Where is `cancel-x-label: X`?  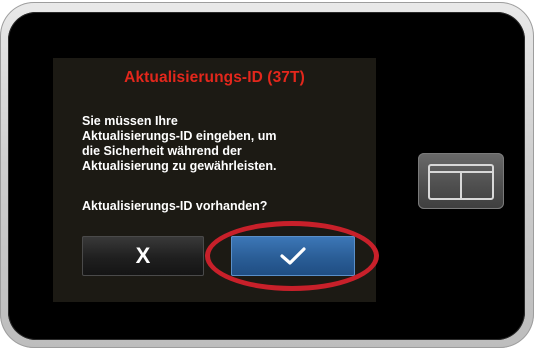
cancel-x-label: X is located at coordinates (143, 255).